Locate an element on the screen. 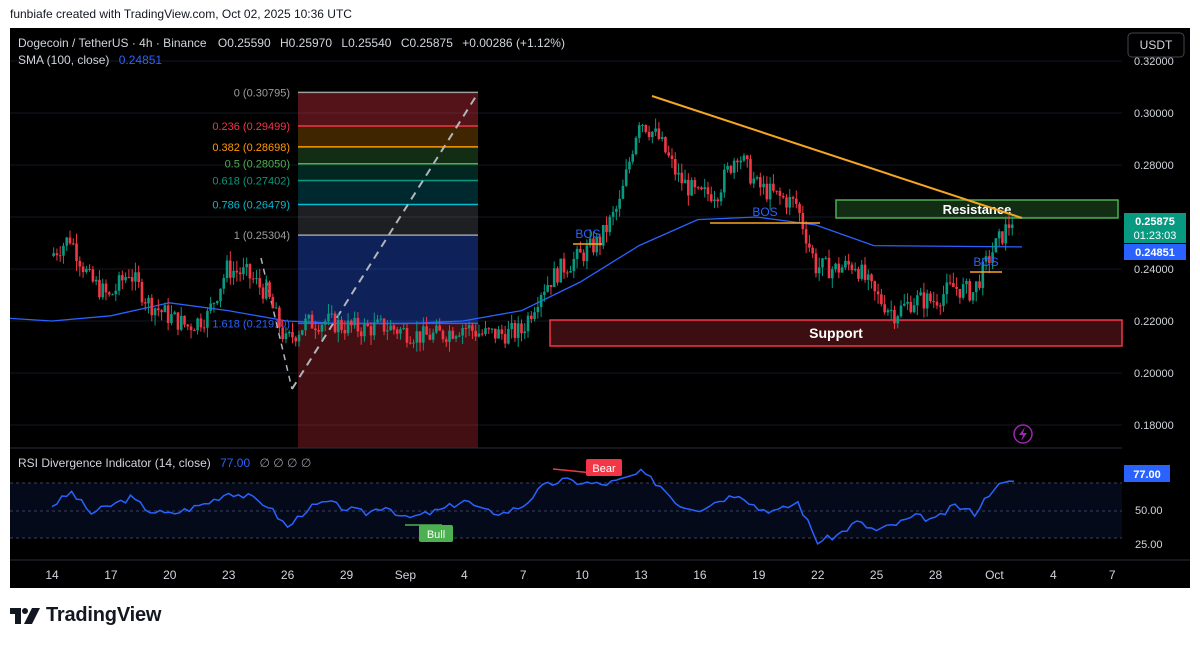  time-axis: 14 17 20 23 26 29 Sep 4 7 10 13 16 19 22 25 28 Oct 4 7 is located at coordinates (580, 575).